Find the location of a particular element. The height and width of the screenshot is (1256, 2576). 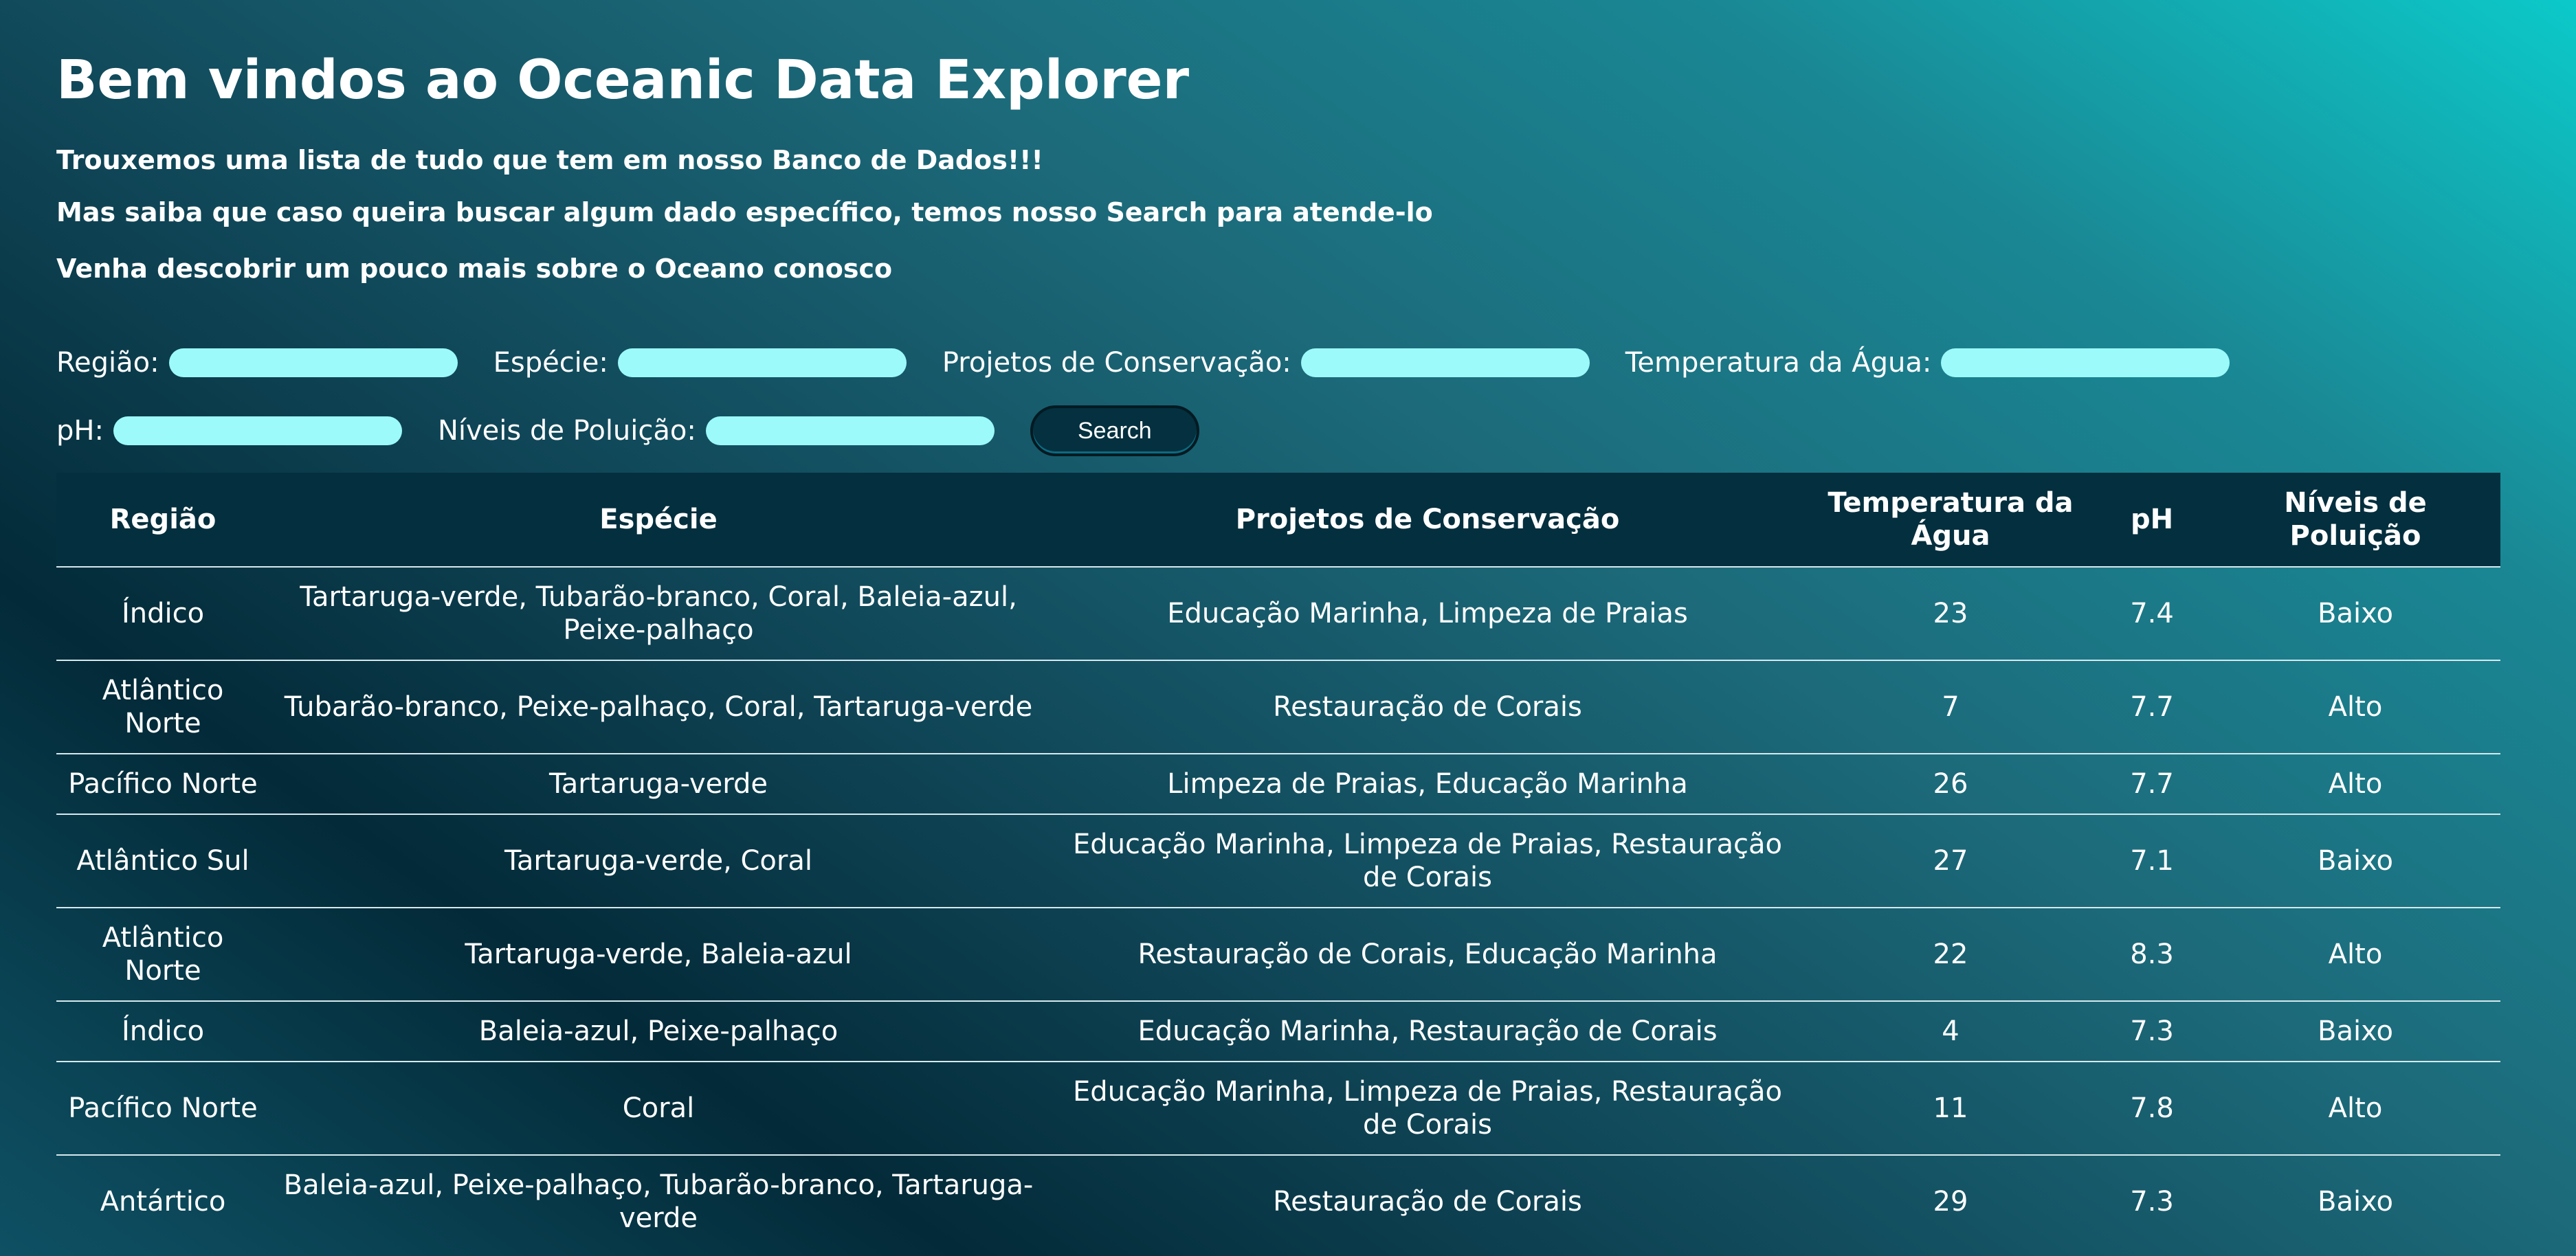

cell-especie: Tartaruga-verde, Coral is located at coordinates (658, 861).